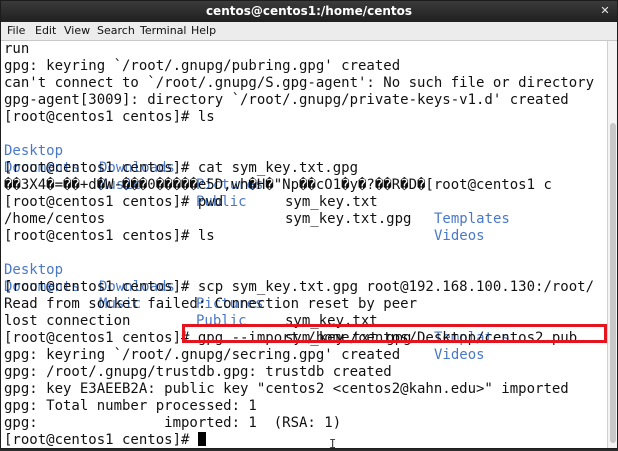 Image resolution: width=618 pixels, height=451 pixels. What do you see at coordinates (394, 333) in the screenshot?
I see `highlight-box` at bounding box center [394, 333].